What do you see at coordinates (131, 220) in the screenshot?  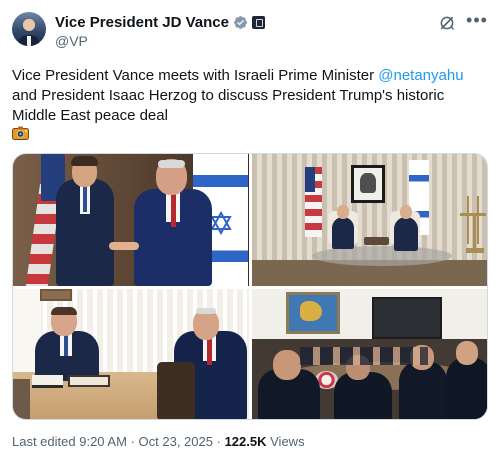 I see `photo-handshake` at bounding box center [131, 220].